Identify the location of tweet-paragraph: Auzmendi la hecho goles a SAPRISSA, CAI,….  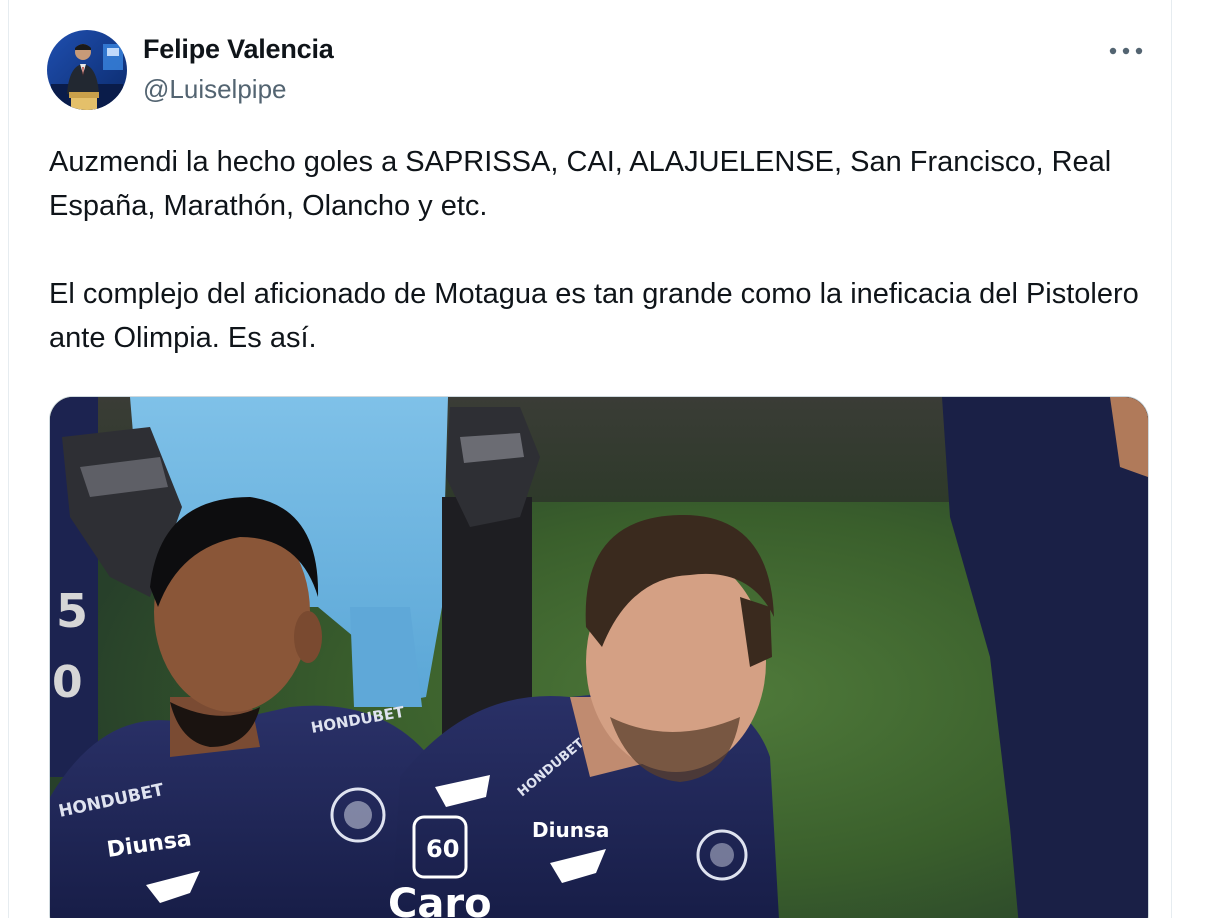
(580, 184).